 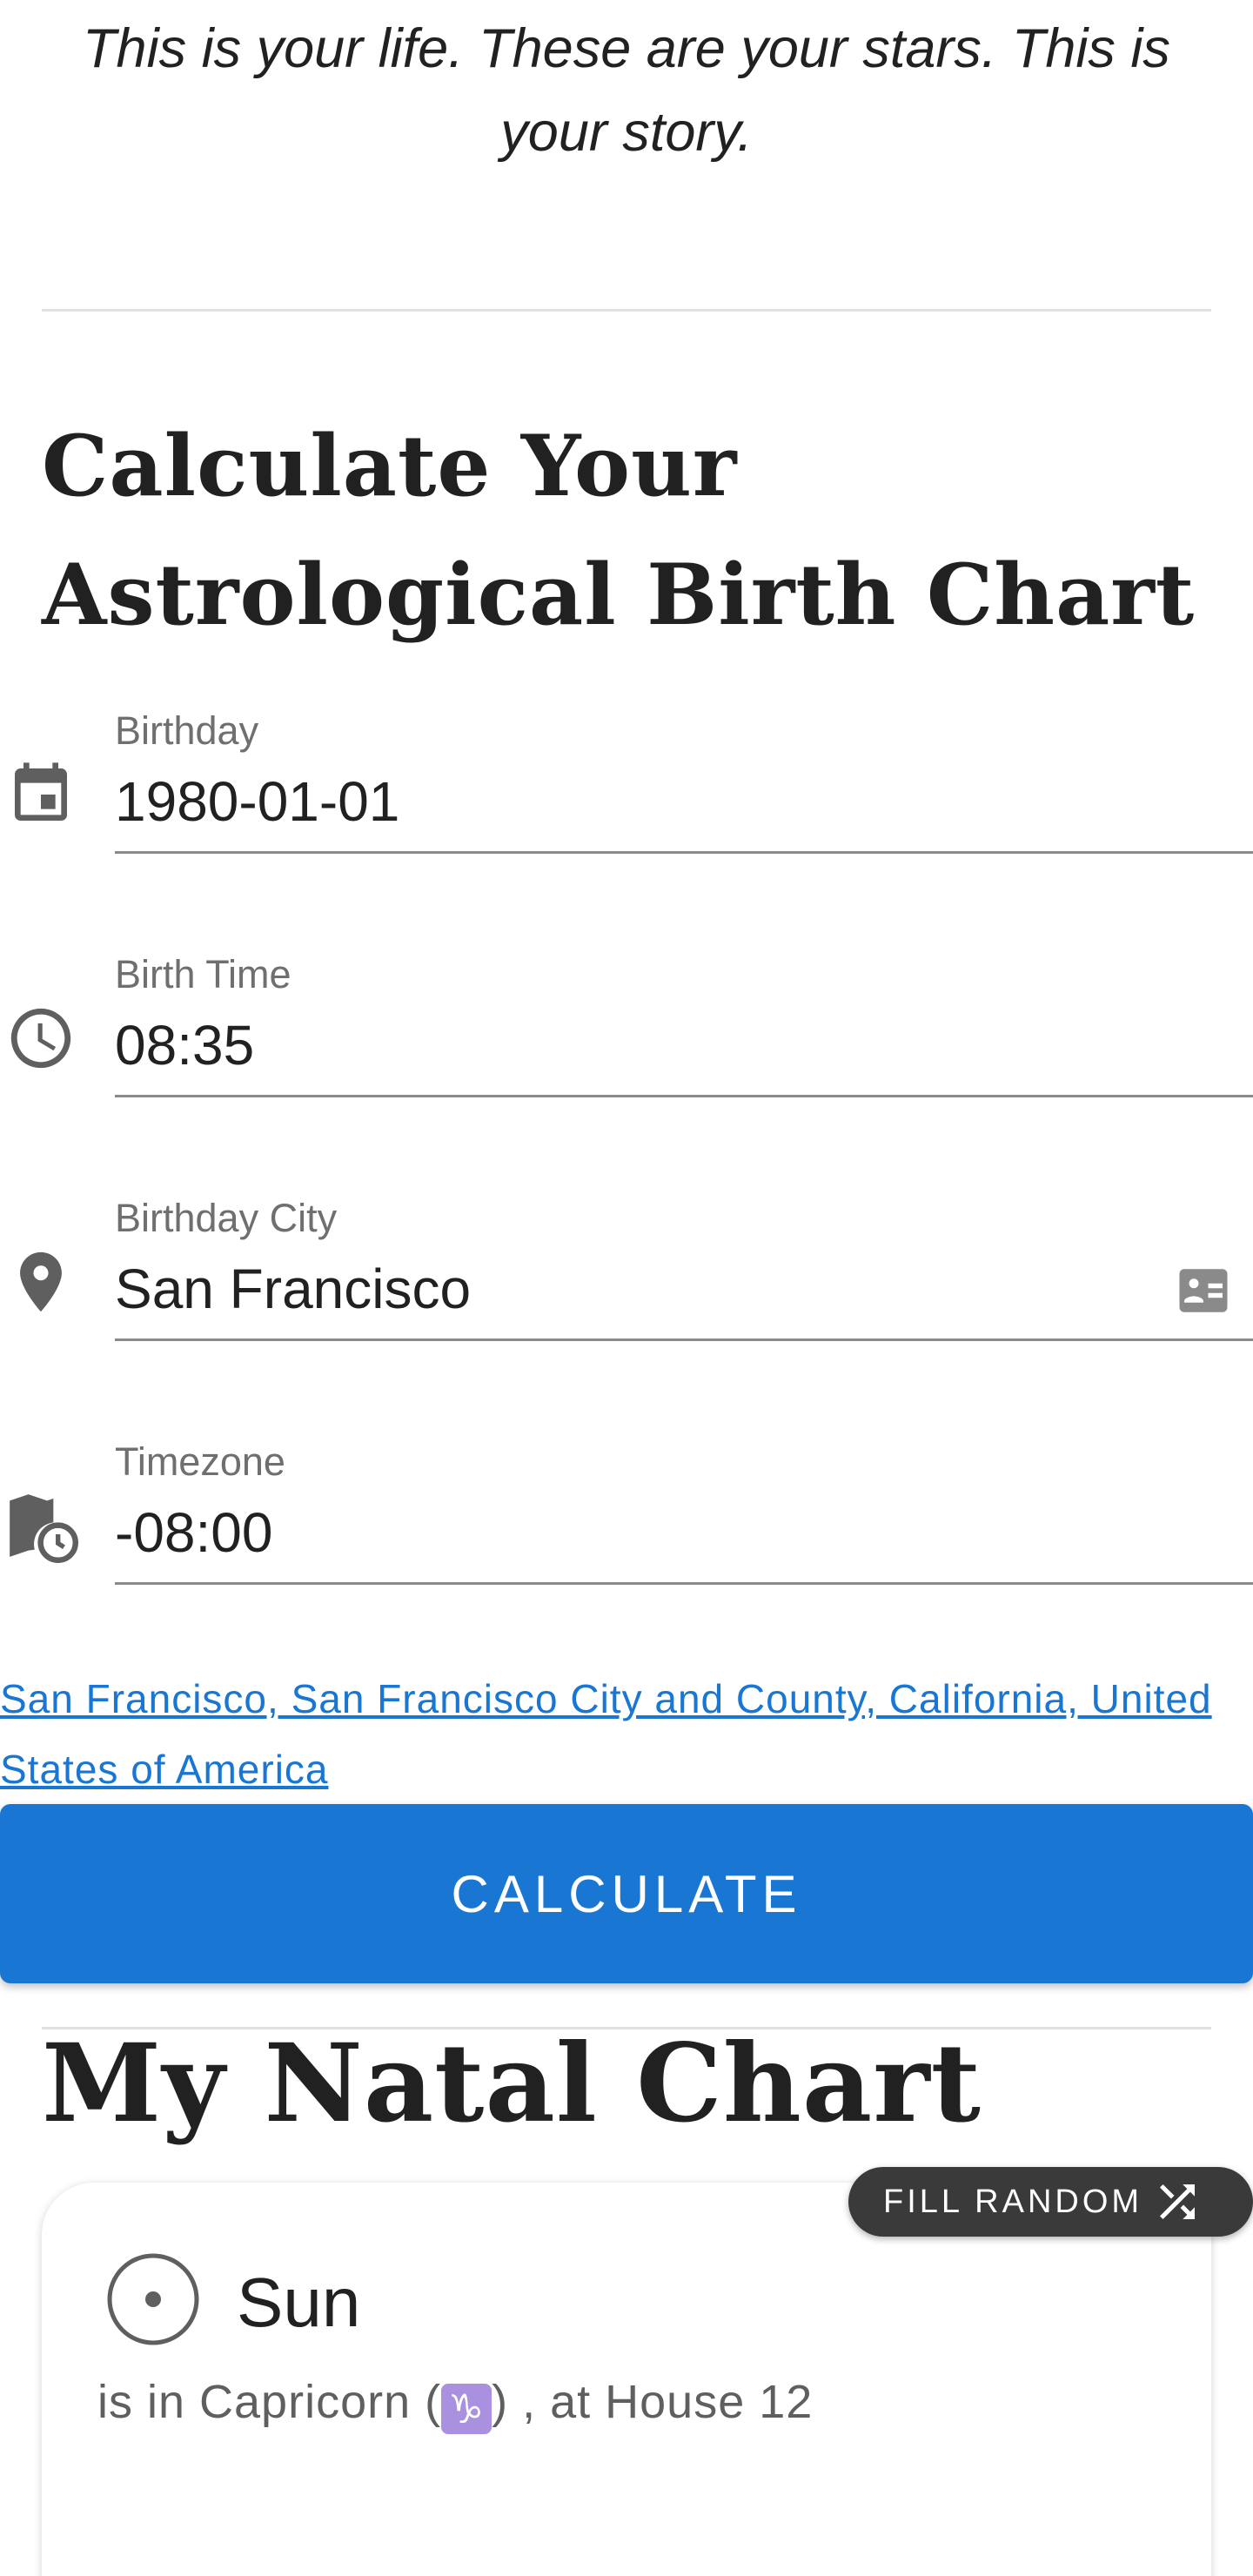 I want to click on birth-city-label: Birthday City, so click(x=226, y=1218).